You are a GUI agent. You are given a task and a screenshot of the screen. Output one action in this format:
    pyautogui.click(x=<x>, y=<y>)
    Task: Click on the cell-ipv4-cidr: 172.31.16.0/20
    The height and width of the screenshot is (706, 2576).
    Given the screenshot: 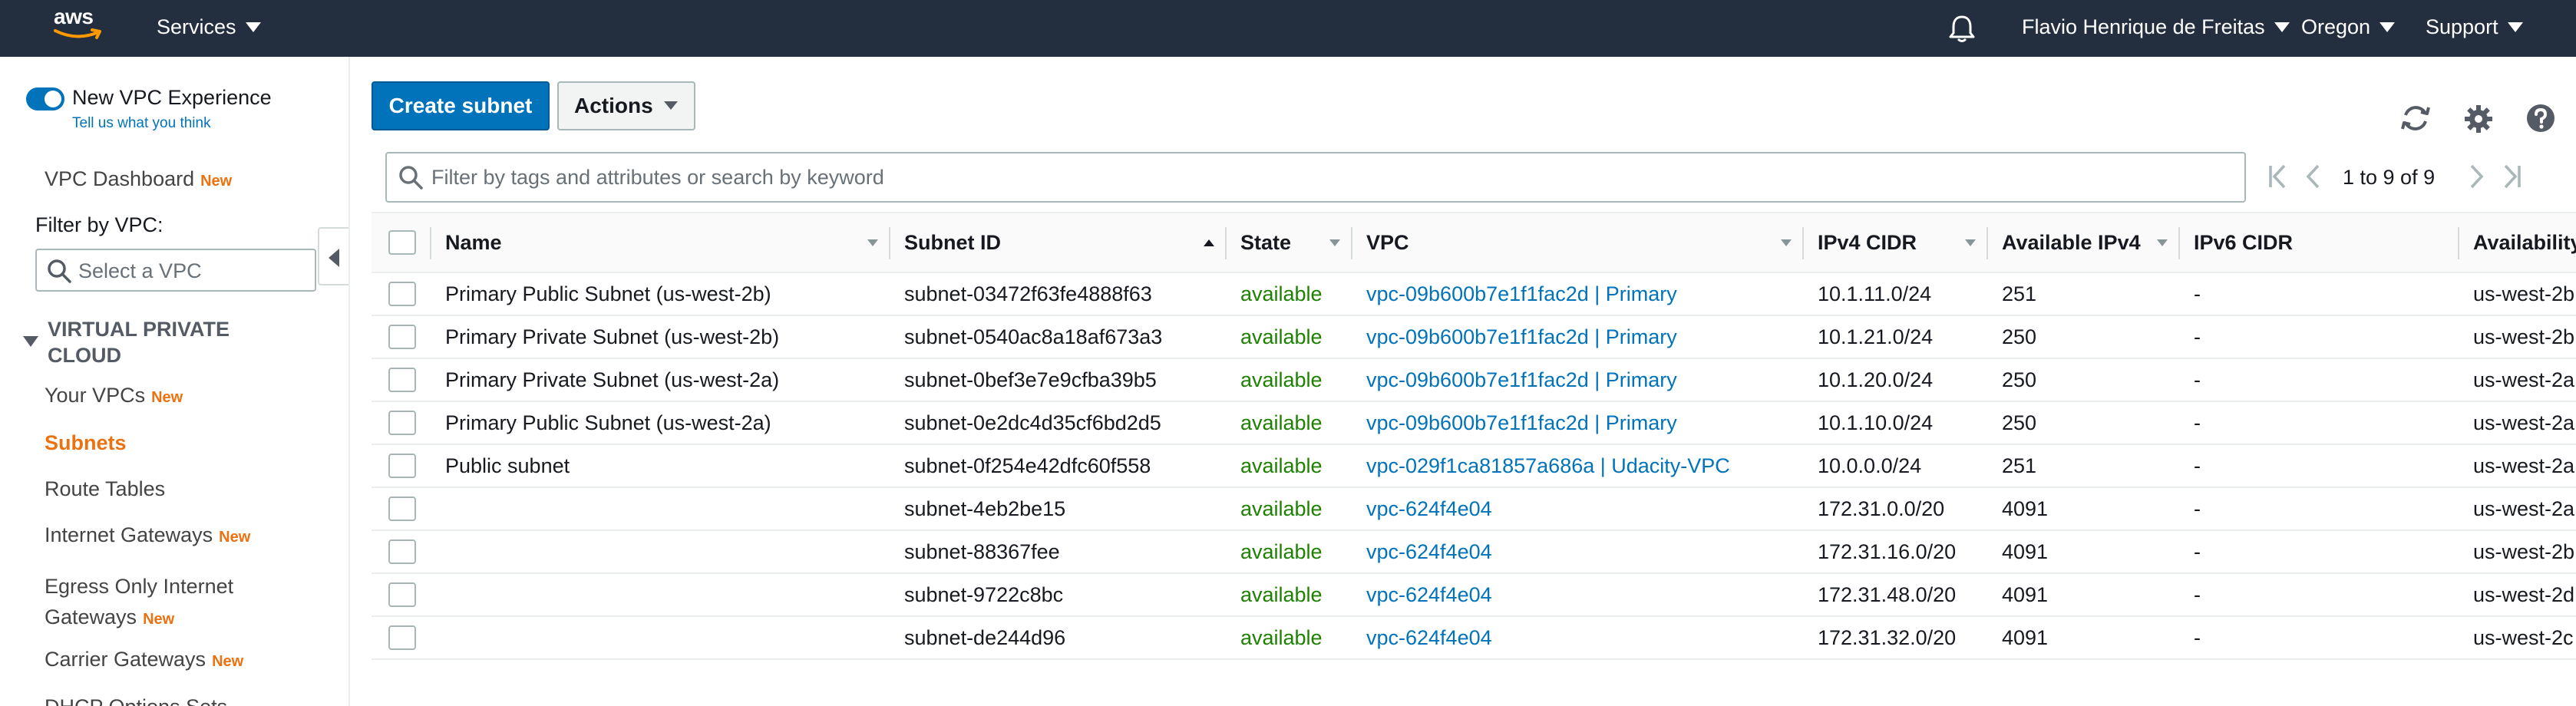 What is the action you would take?
    pyautogui.click(x=1896, y=552)
    